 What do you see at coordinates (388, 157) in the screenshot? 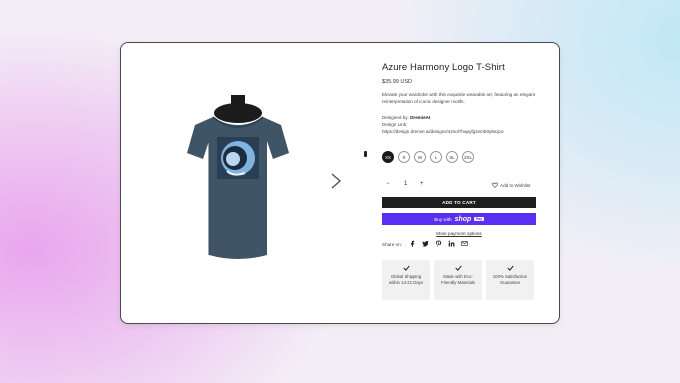
I see `size-option-xs: XS` at bounding box center [388, 157].